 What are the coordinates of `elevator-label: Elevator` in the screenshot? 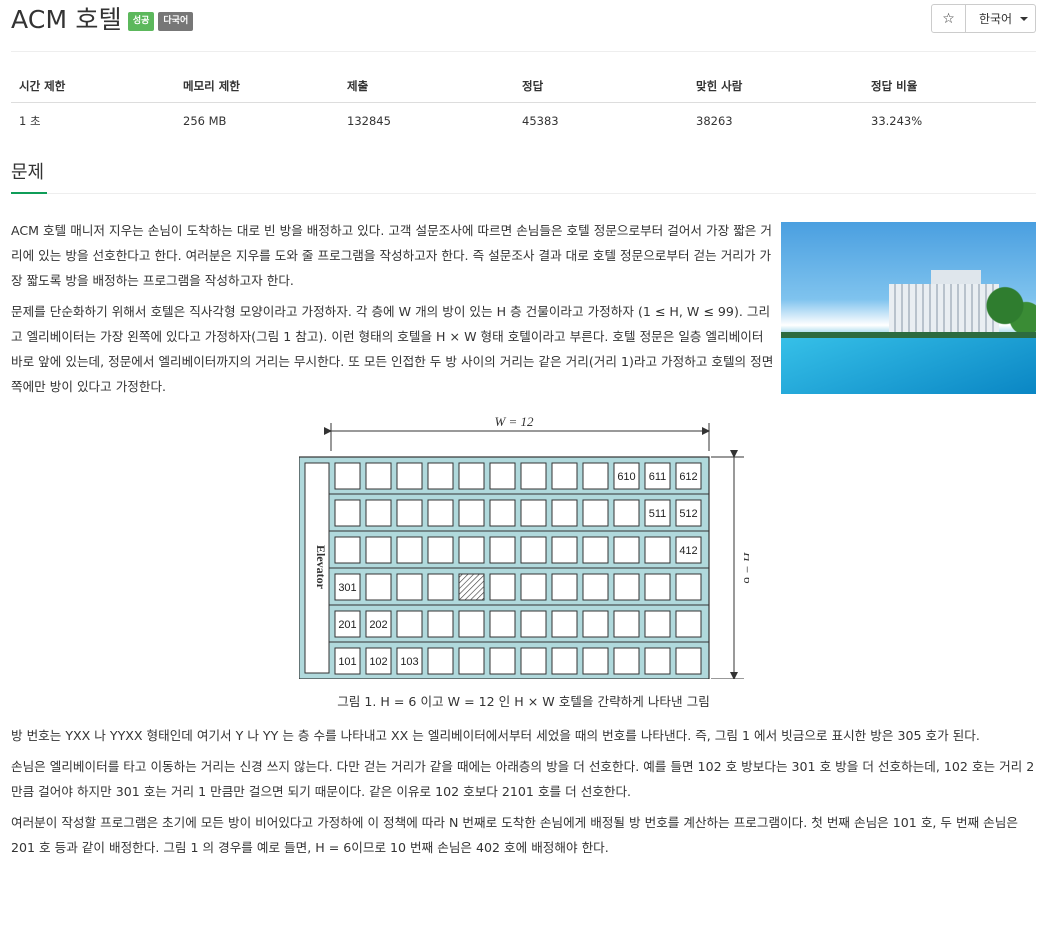 It's located at (321, 567).